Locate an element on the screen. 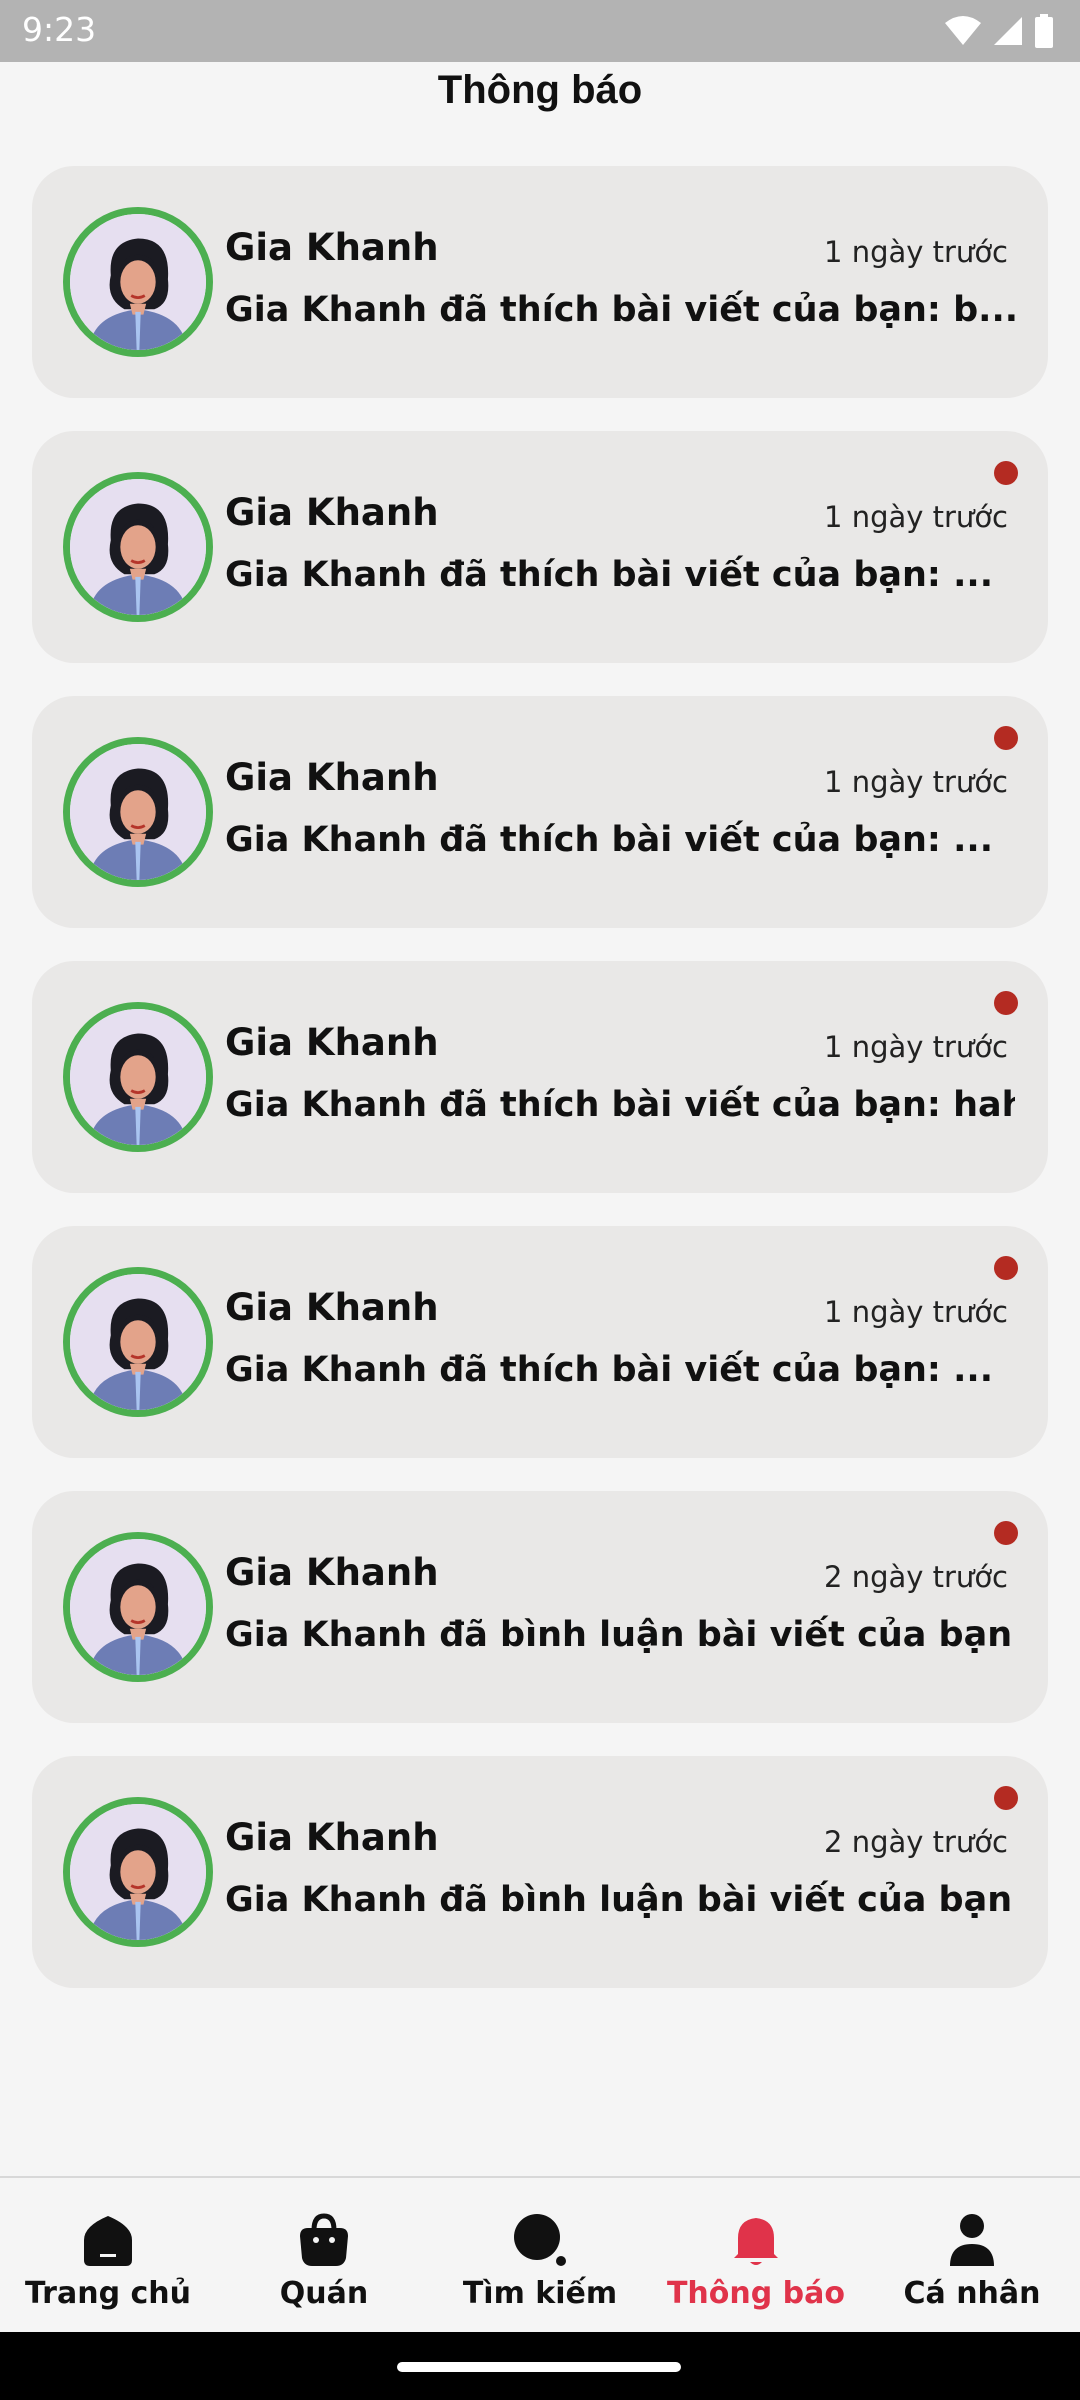 The height and width of the screenshot is (2400, 1080). search-icon is located at coordinates (540, 2240).